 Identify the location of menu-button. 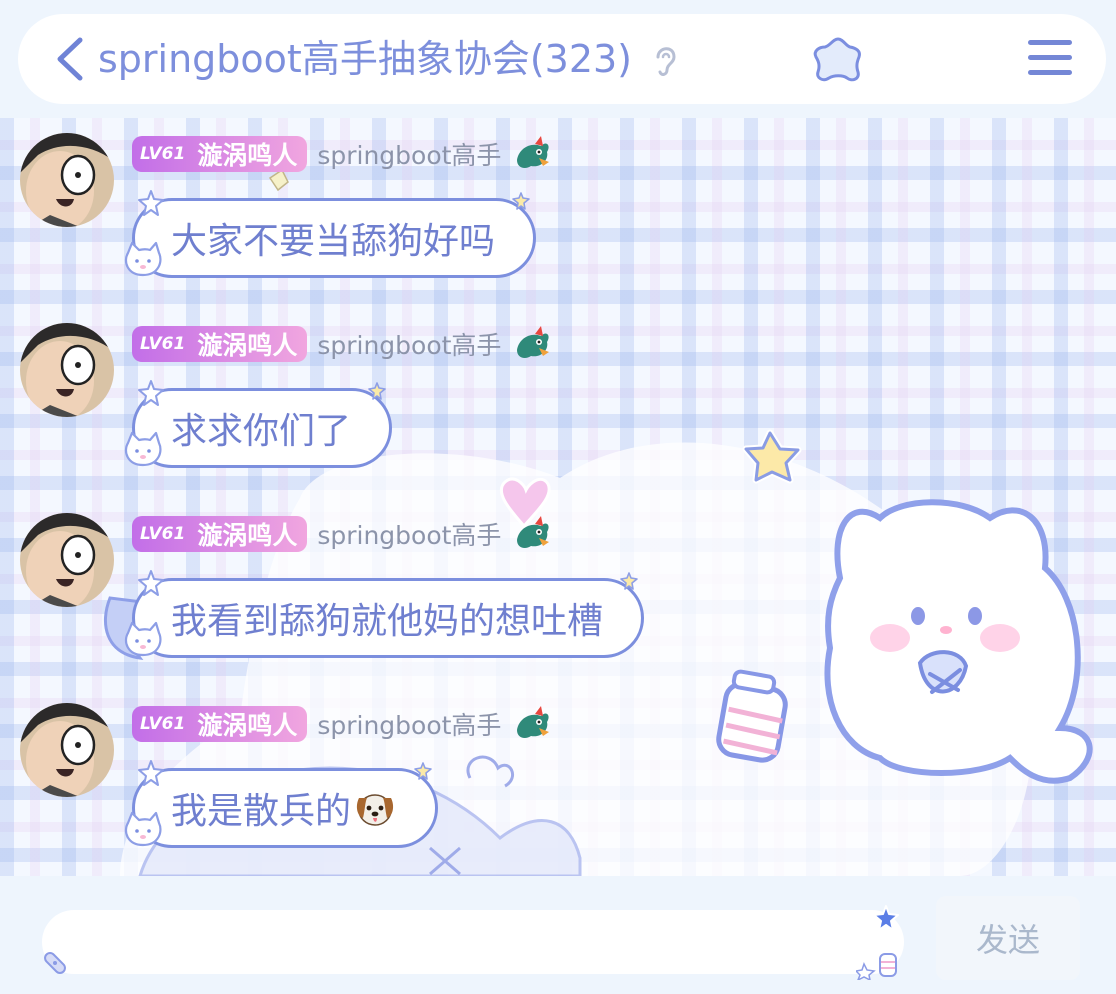
(1050, 59).